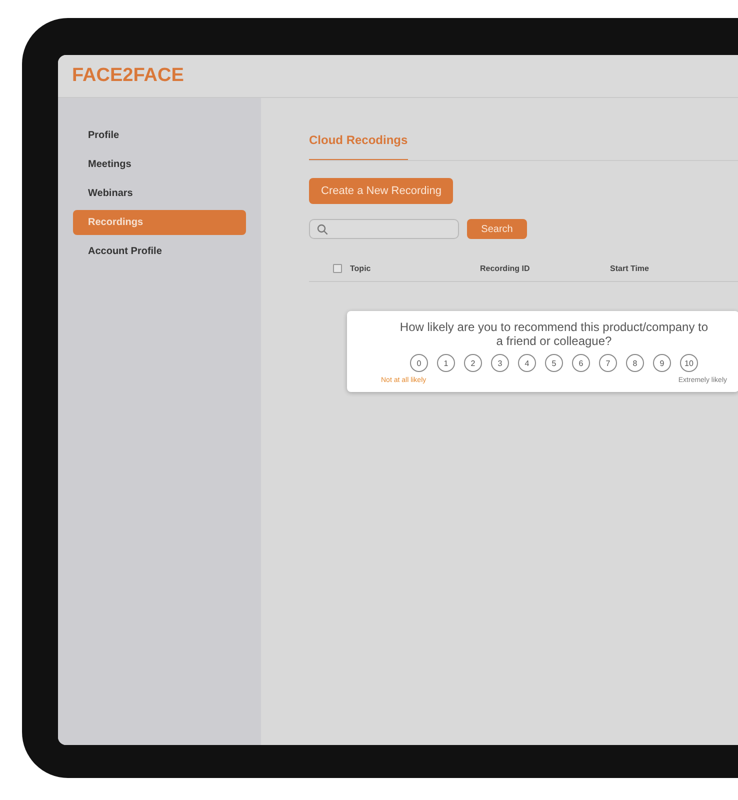 The image size is (738, 800). I want to click on search-field, so click(384, 229).